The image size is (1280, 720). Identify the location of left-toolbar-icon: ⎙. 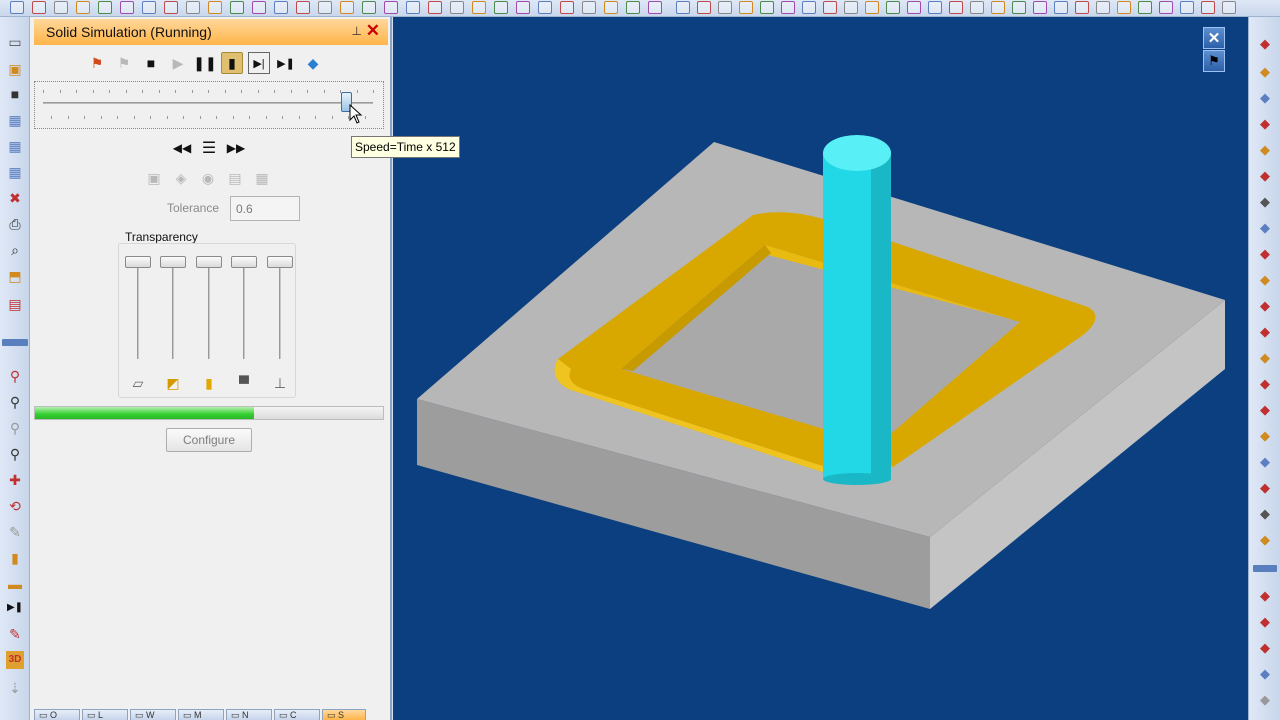
(15, 224).